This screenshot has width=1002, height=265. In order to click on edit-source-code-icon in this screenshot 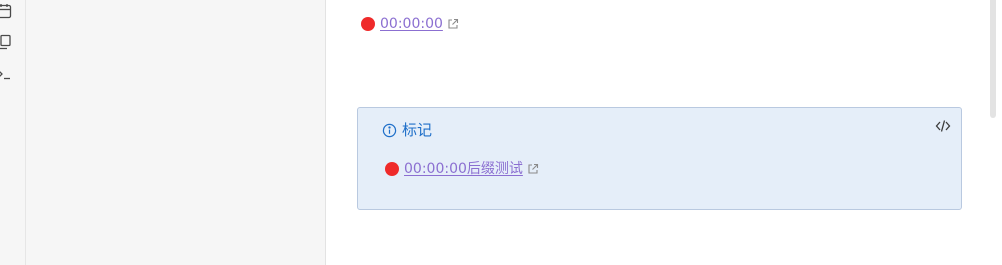, I will do `click(943, 126)`.